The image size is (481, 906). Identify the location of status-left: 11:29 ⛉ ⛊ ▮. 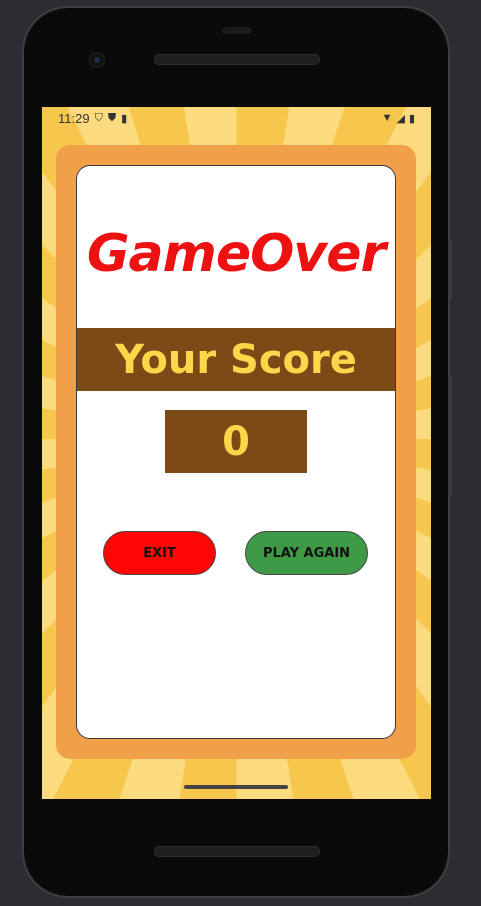
(92, 118).